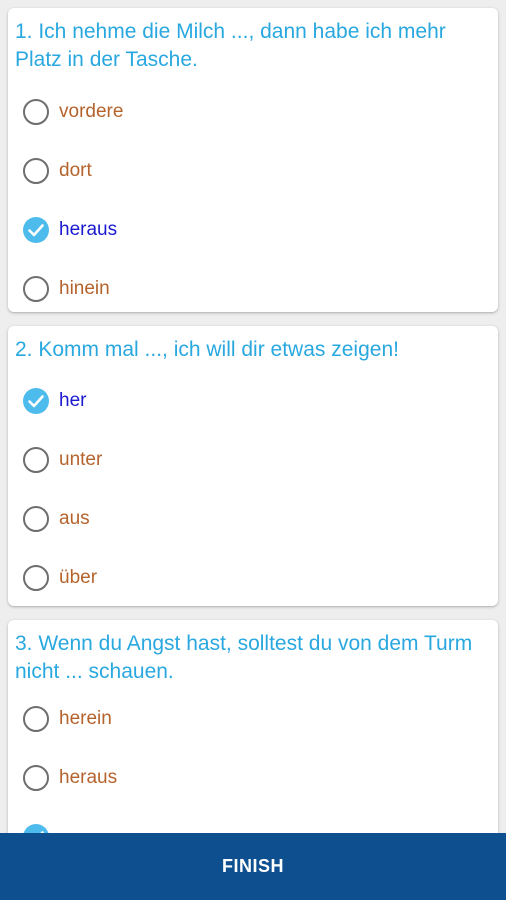 The height and width of the screenshot is (900, 506). Describe the element at coordinates (253, 171) in the screenshot. I see `answer-option: dort` at that location.